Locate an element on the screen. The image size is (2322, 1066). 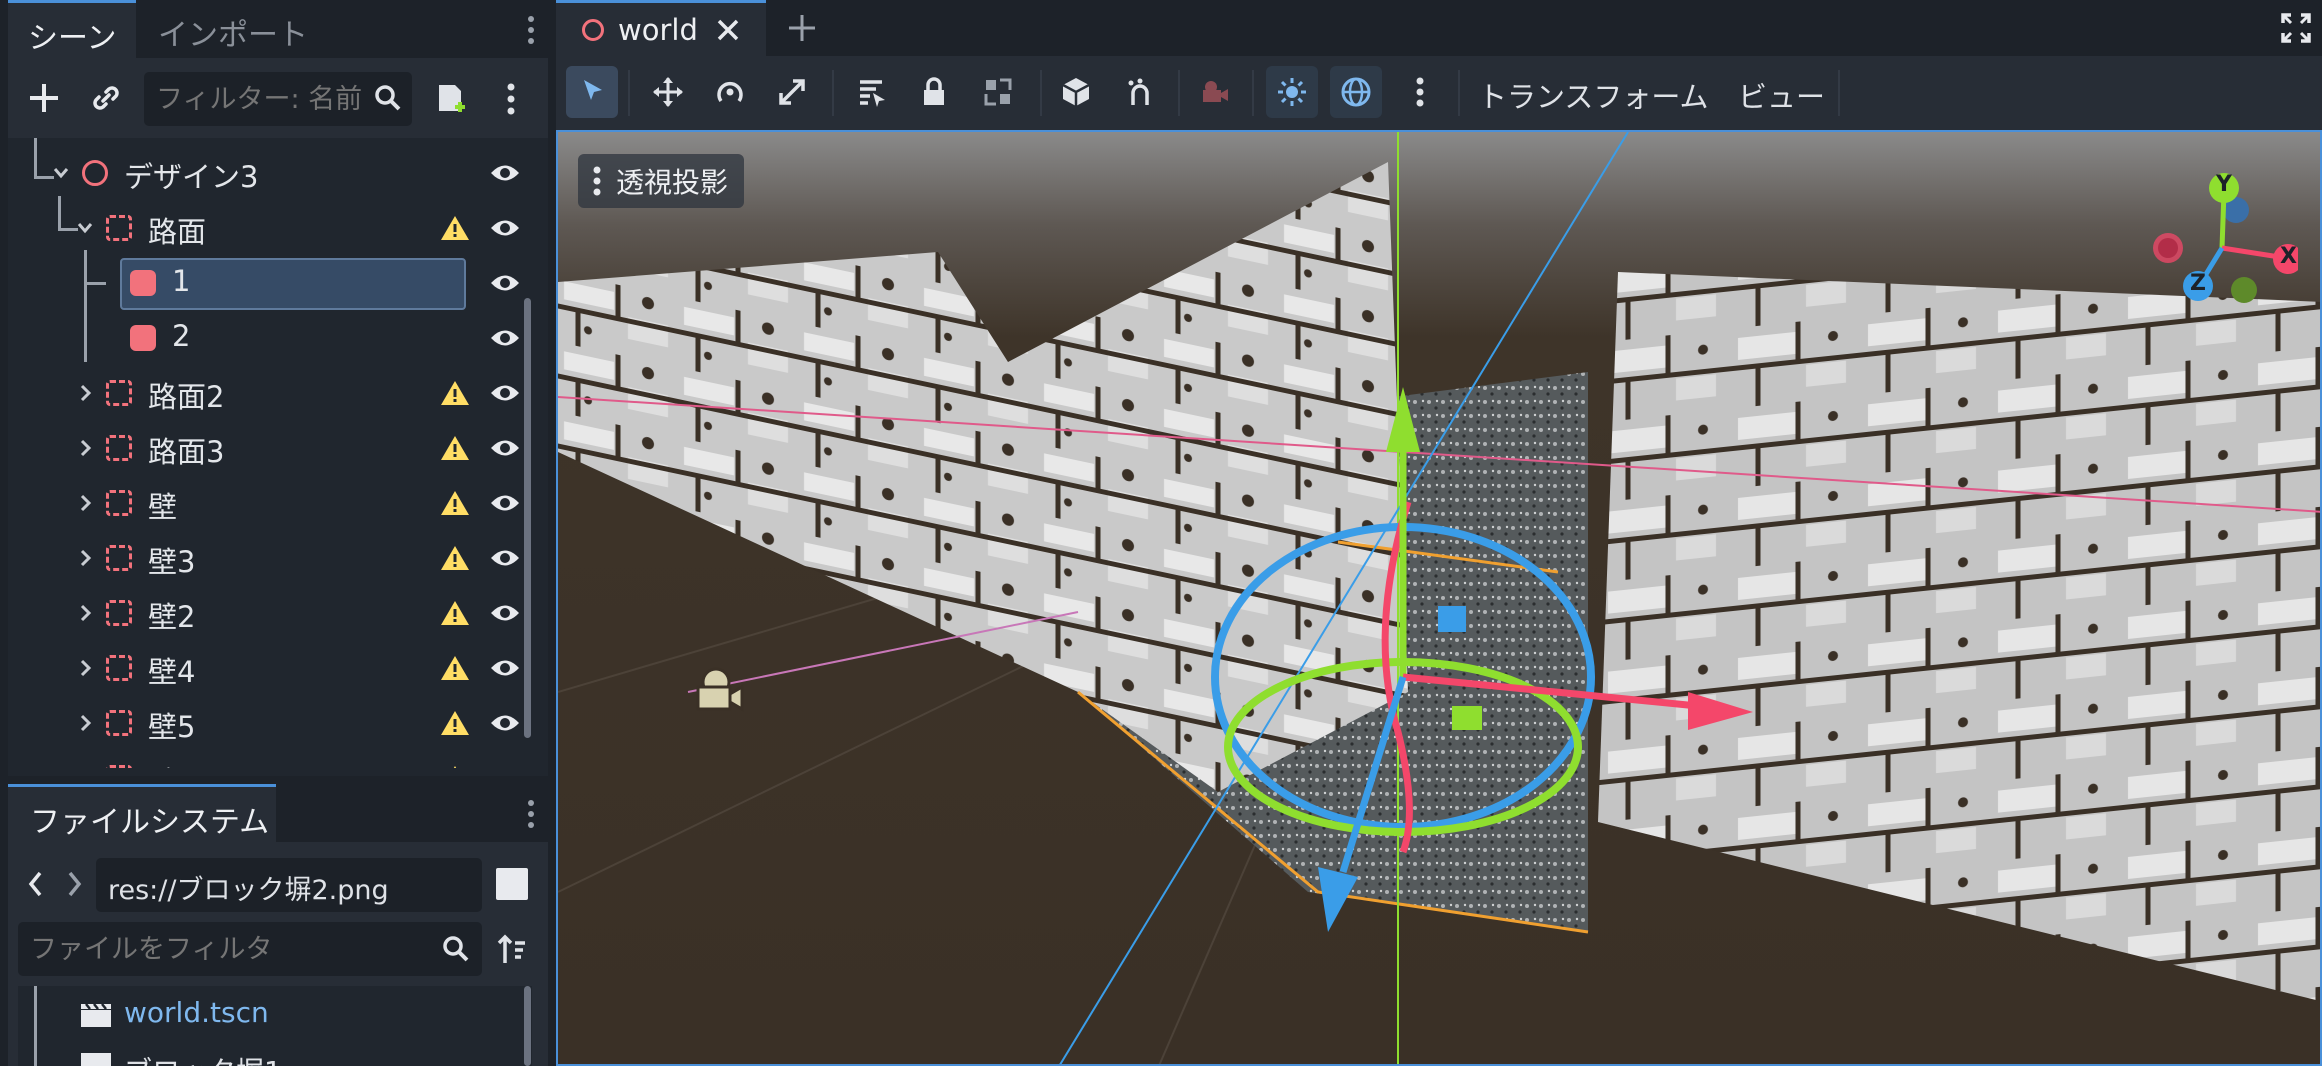
environment-preview-icon is located at coordinates (1356, 92).